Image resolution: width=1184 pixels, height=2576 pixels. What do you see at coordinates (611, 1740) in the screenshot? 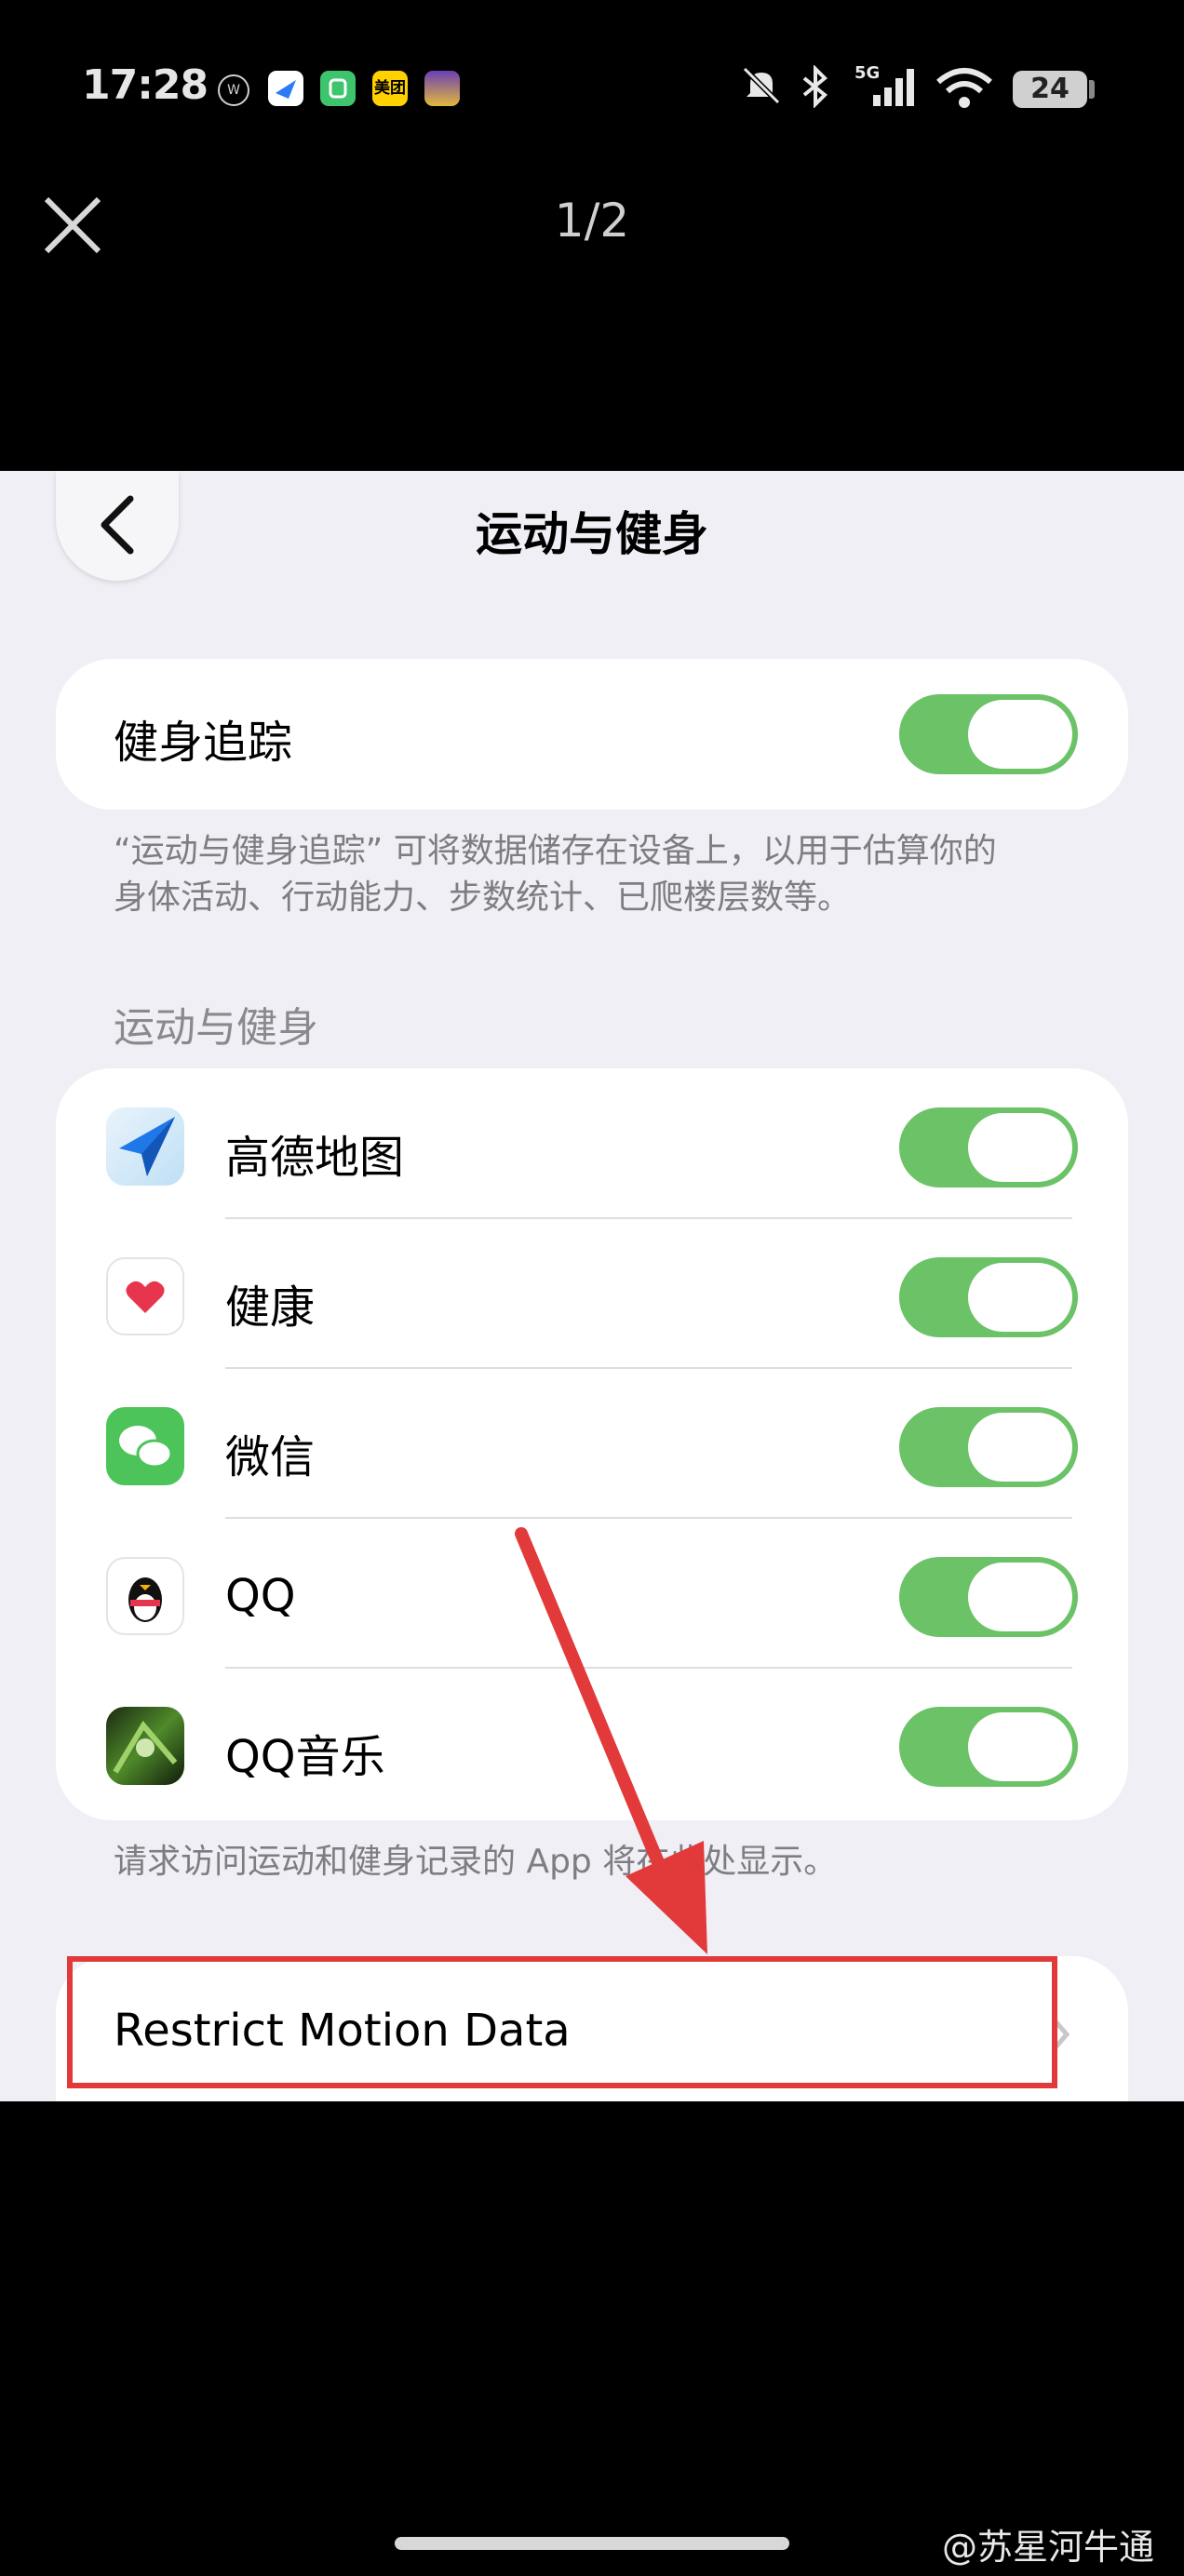
I see `annotation-arrow-icon` at bounding box center [611, 1740].